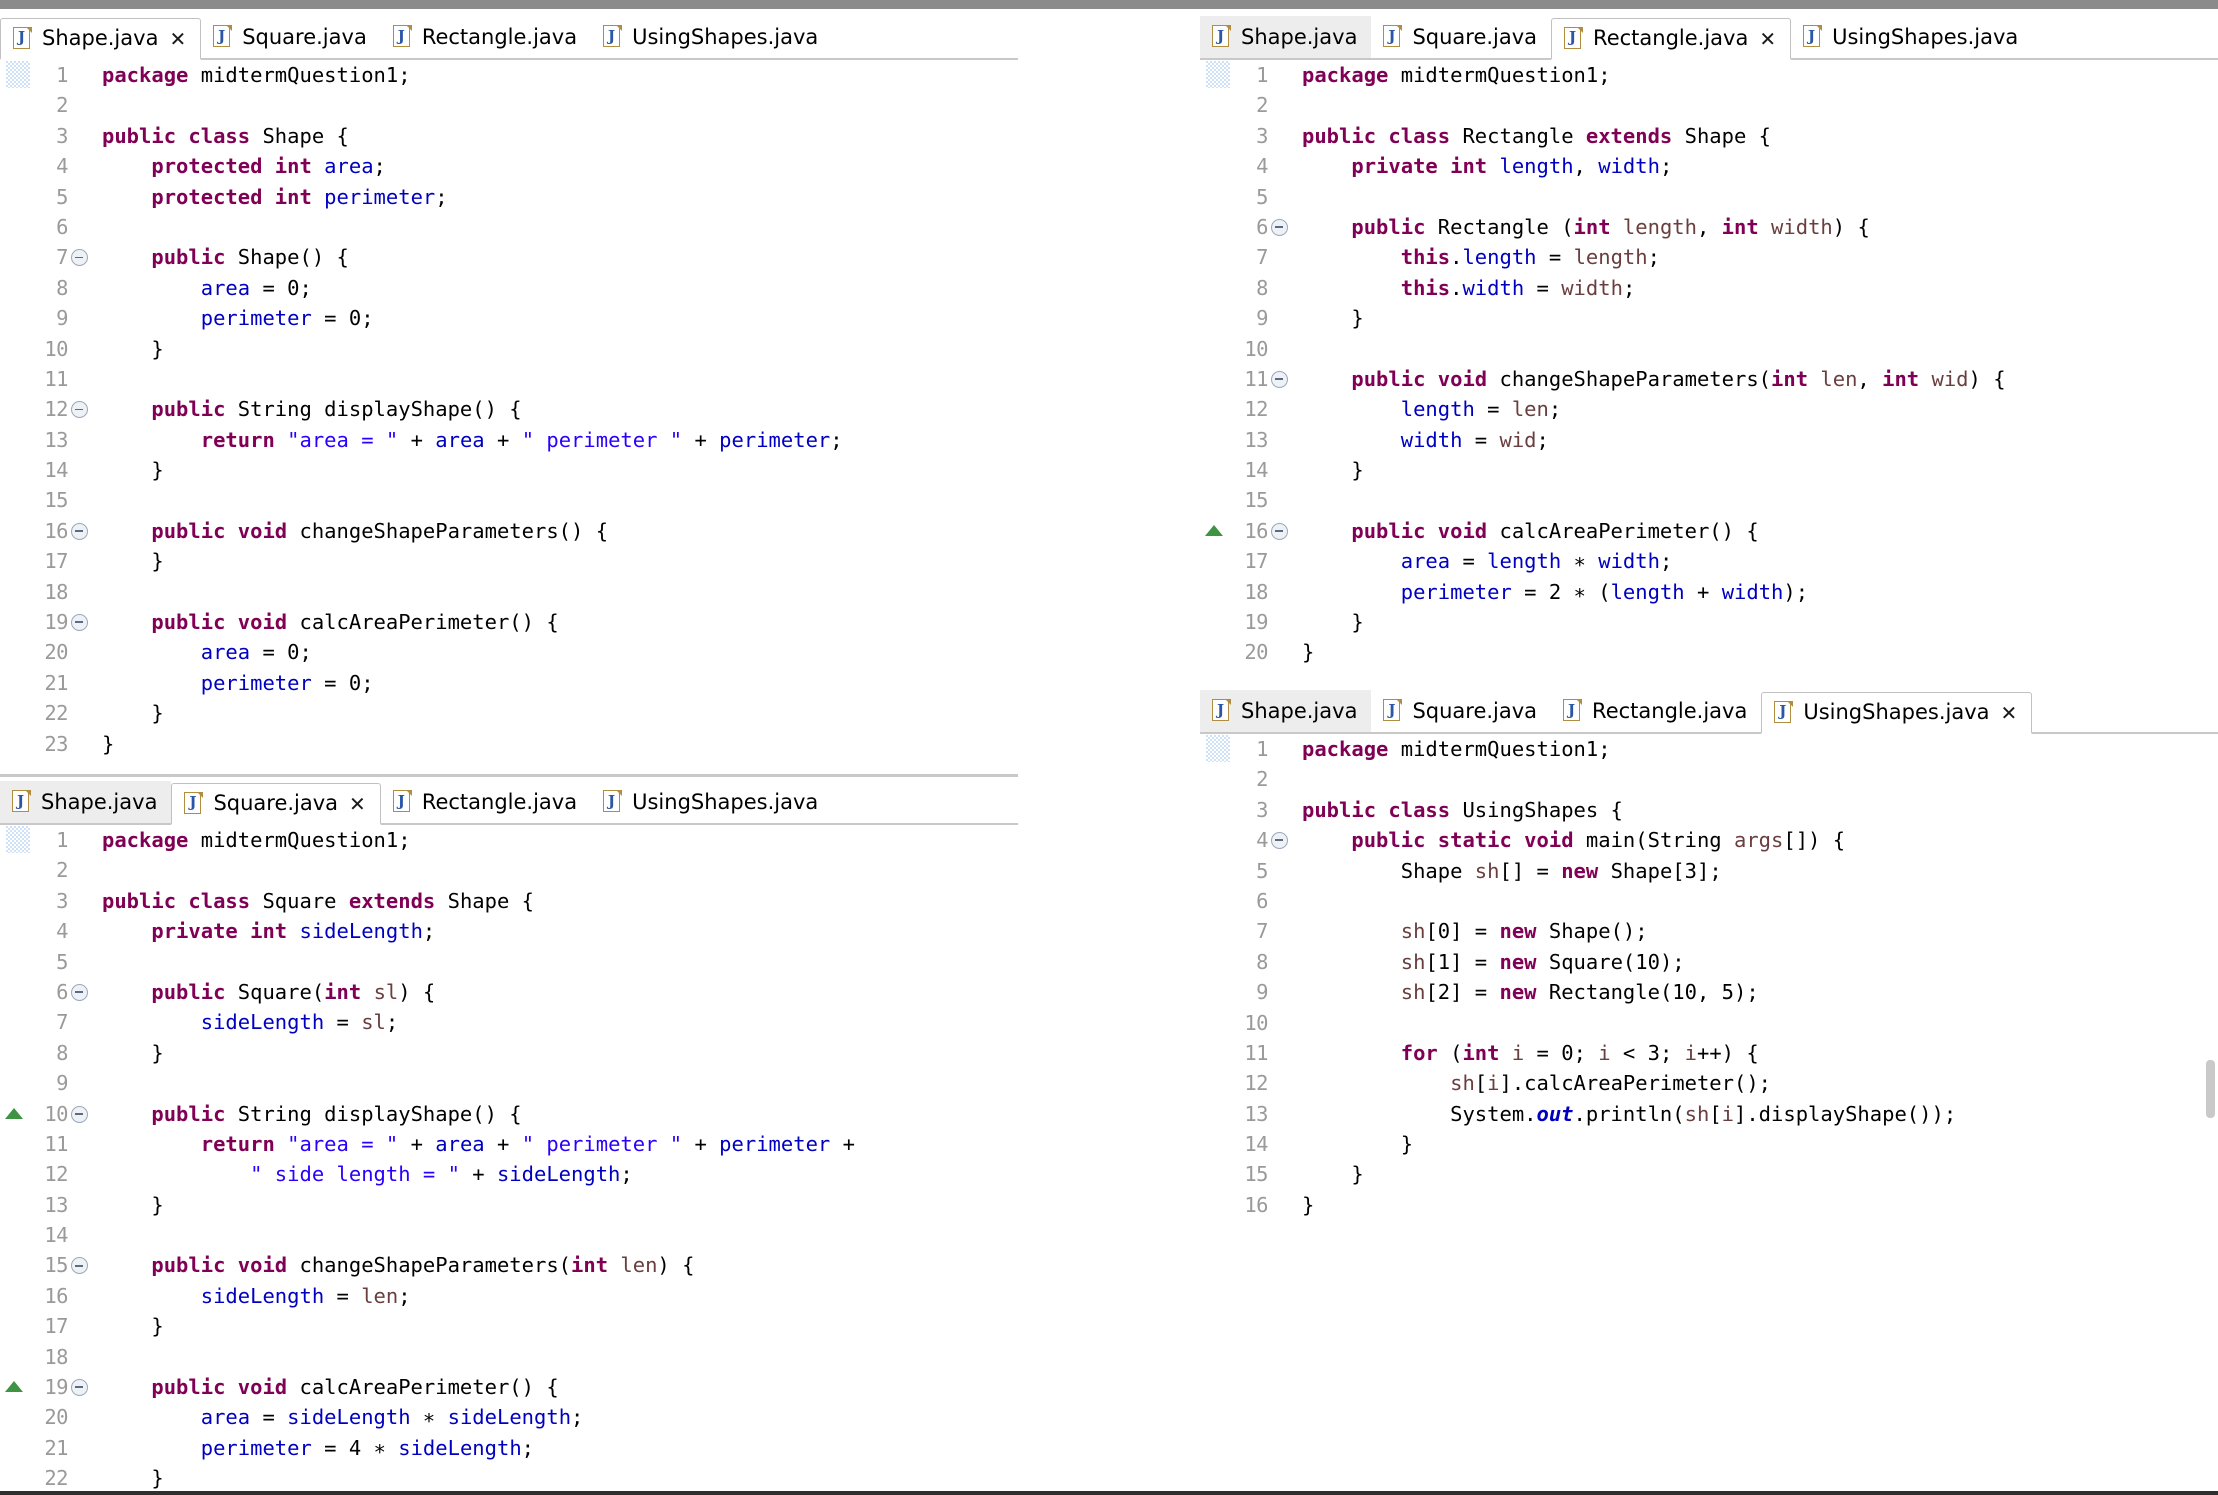  Describe the element at coordinates (509, 1417) in the screenshot. I see `code-line: 20 area = sideLength ∗ sideLength;` at that location.